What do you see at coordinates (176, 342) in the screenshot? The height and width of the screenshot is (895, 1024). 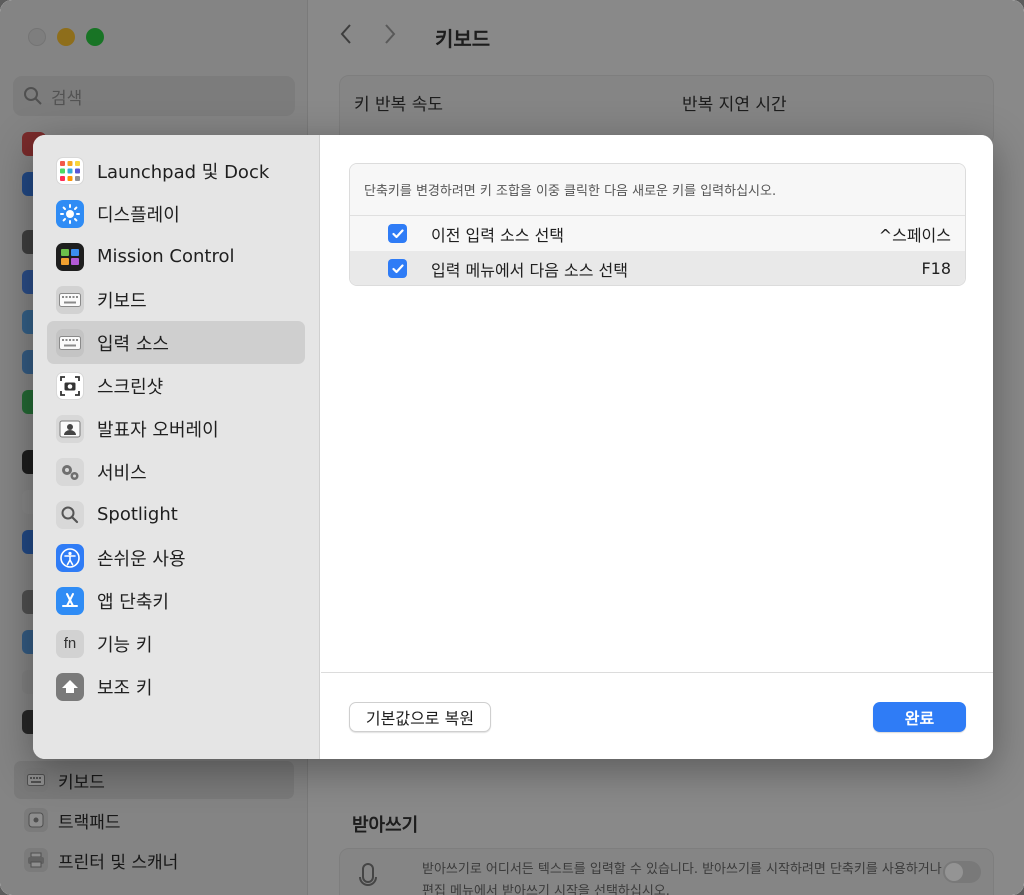 I see `sidebar-item-input-sources: 입력 소스` at bounding box center [176, 342].